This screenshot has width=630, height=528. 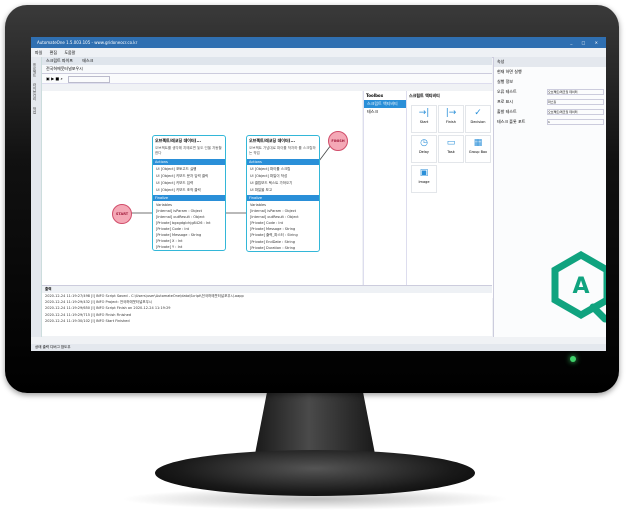 I want to click on rail-item-project: 프로젝트, so click(x=35, y=70).